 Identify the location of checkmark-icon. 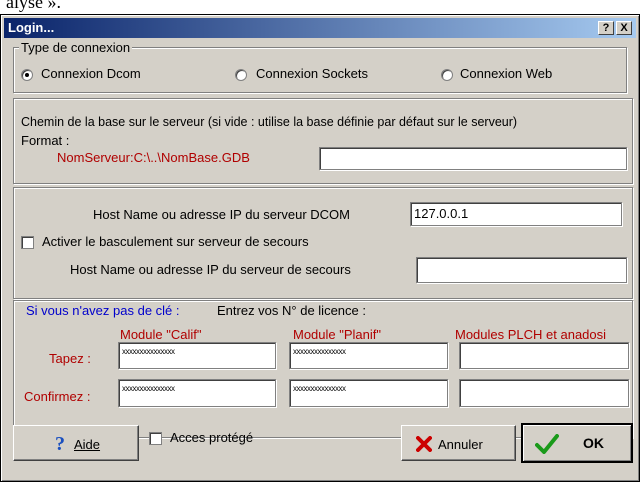
(547, 444).